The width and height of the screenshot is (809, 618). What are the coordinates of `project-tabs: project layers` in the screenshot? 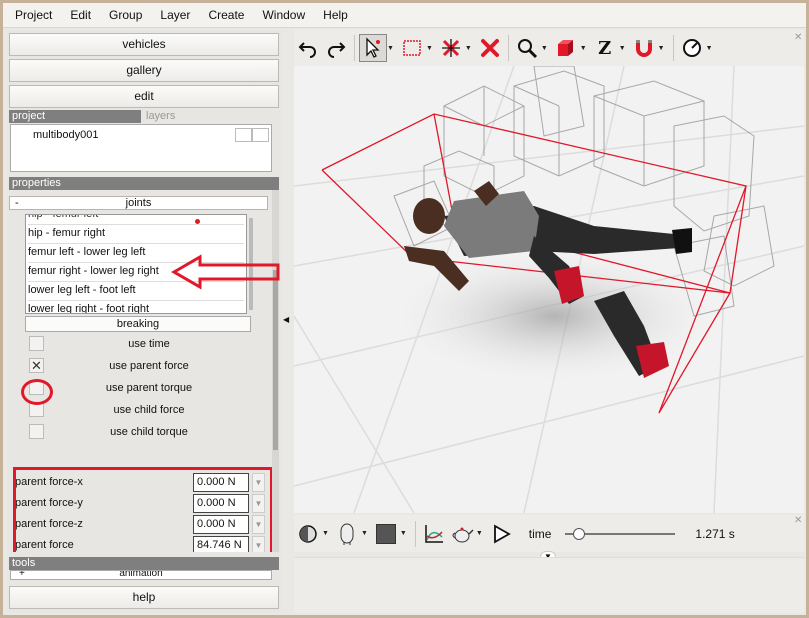 It's located at (144, 116).